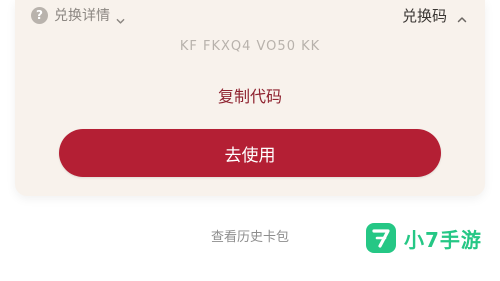 The width and height of the screenshot is (500, 281). I want to click on chevron-down-icon, so click(120, 17).